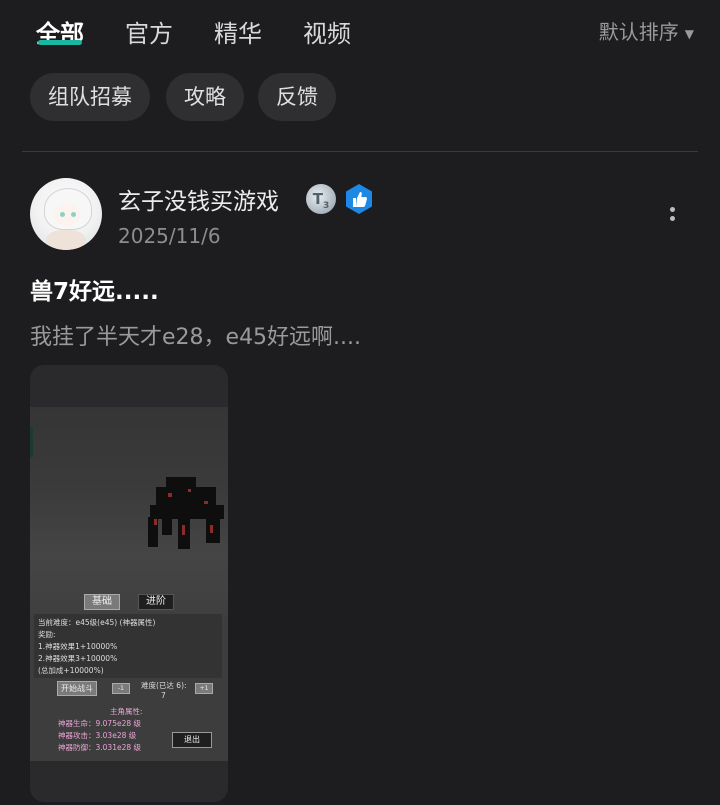 Image resolution: width=720 pixels, height=805 pixels. What do you see at coordinates (77, 688) in the screenshot?
I see `game-start-battle-button: 开始战斗` at bounding box center [77, 688].